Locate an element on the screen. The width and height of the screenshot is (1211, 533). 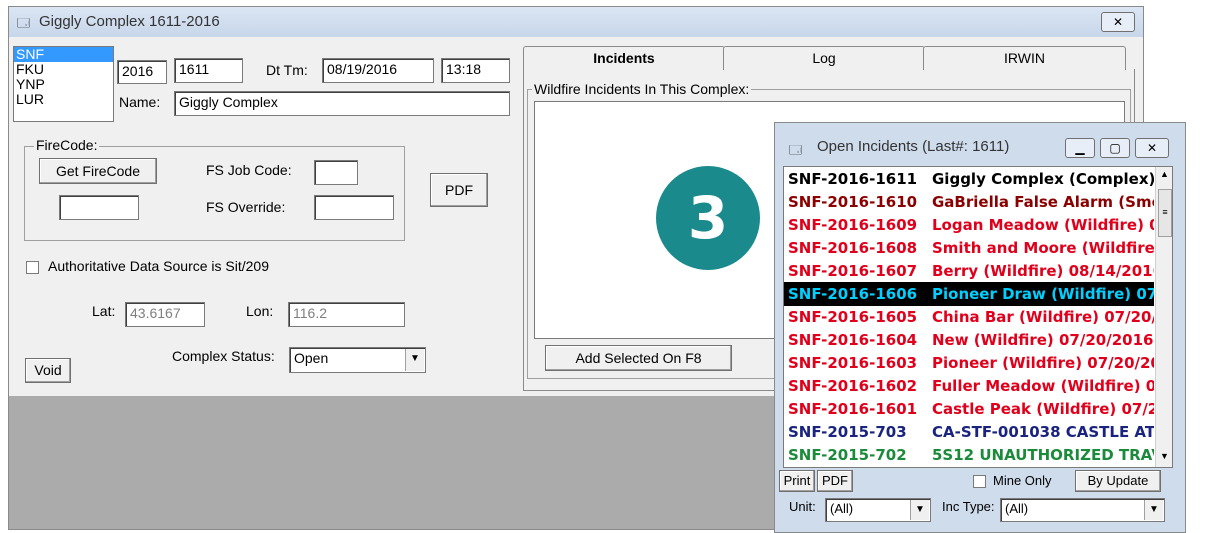
incident-description: GaBriella False Alarm (Smoke is located at coordinates (1043, 202).